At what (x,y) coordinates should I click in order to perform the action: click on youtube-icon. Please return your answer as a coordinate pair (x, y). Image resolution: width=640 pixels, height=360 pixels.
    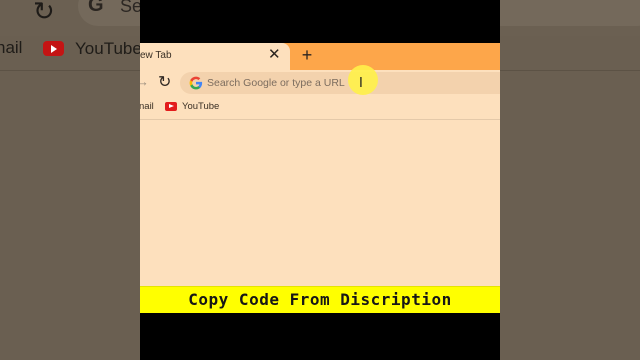
    Looking at the image, I should click on (171, 106).